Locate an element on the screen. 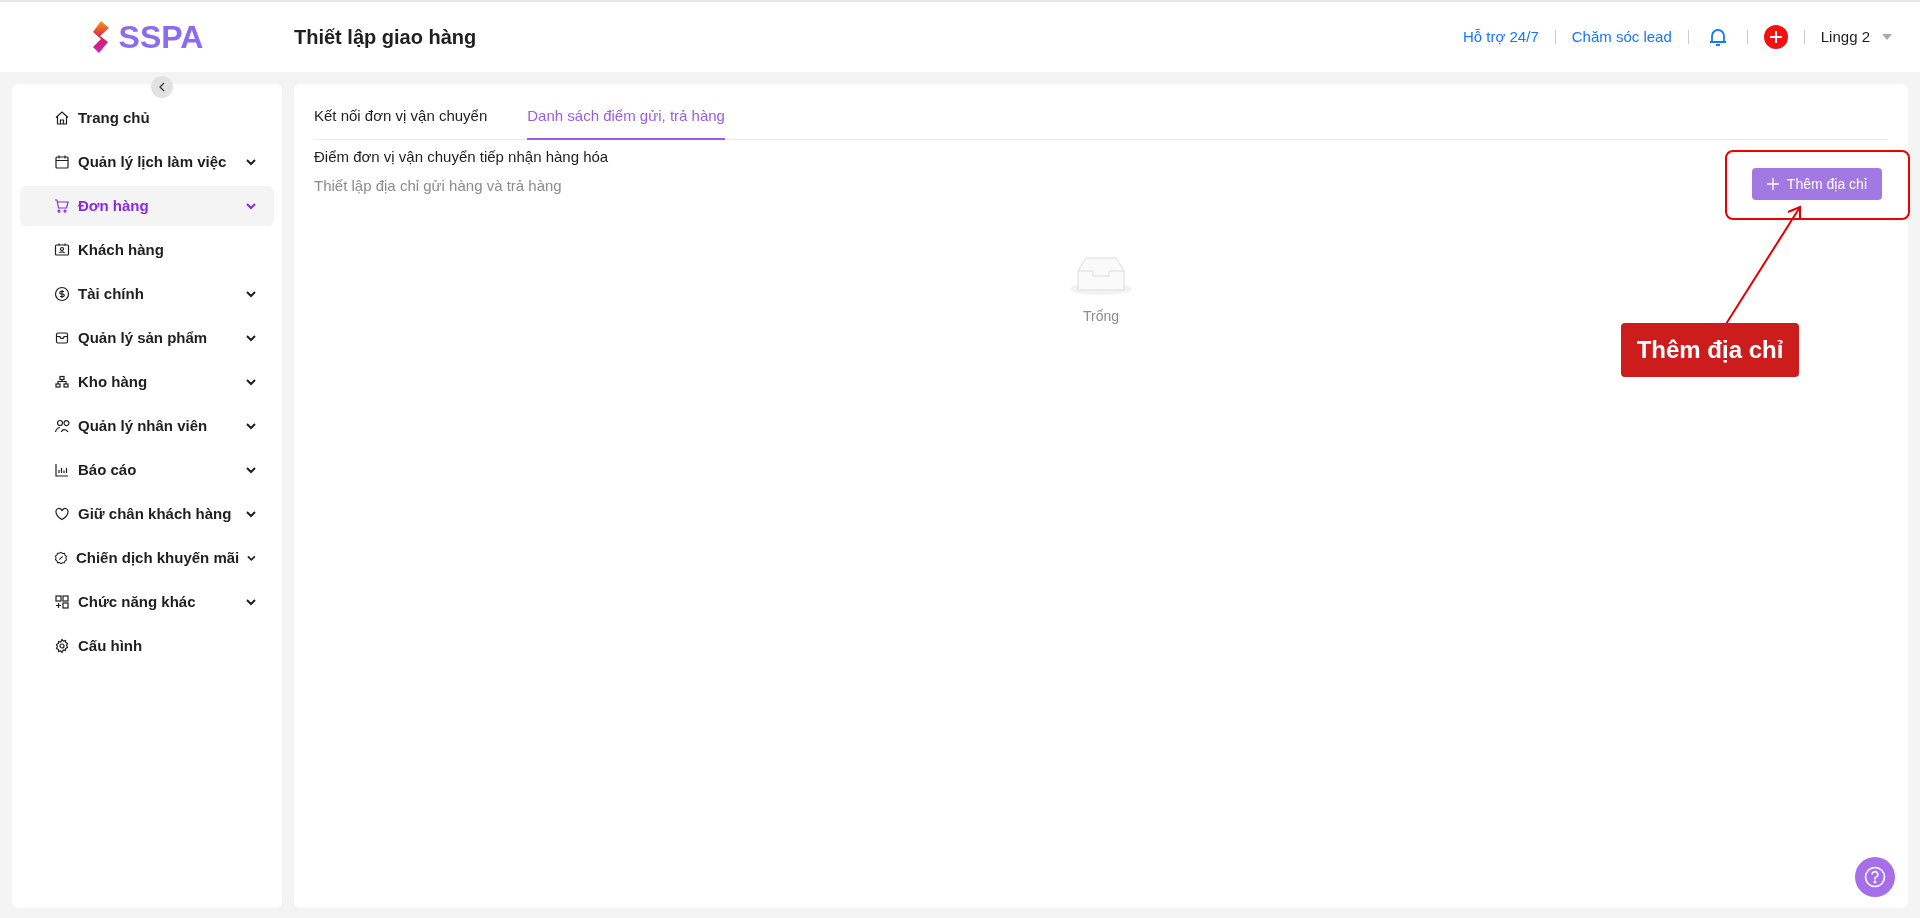 This screenshot has height=918, width=1920. caret-icon is located at coordinates (1887, 37).